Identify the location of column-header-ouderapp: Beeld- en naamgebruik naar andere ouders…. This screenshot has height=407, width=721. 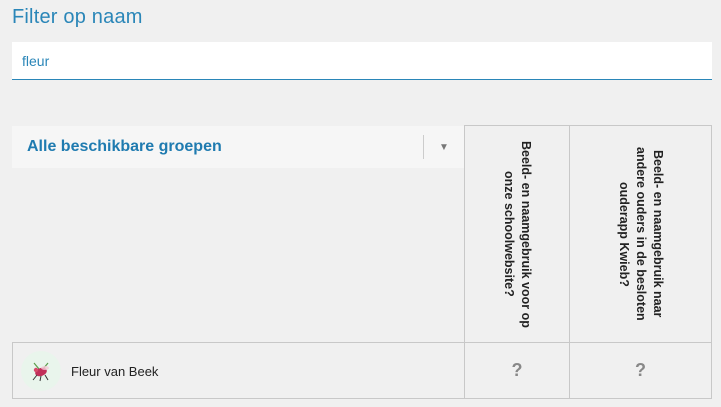
(640, 234).